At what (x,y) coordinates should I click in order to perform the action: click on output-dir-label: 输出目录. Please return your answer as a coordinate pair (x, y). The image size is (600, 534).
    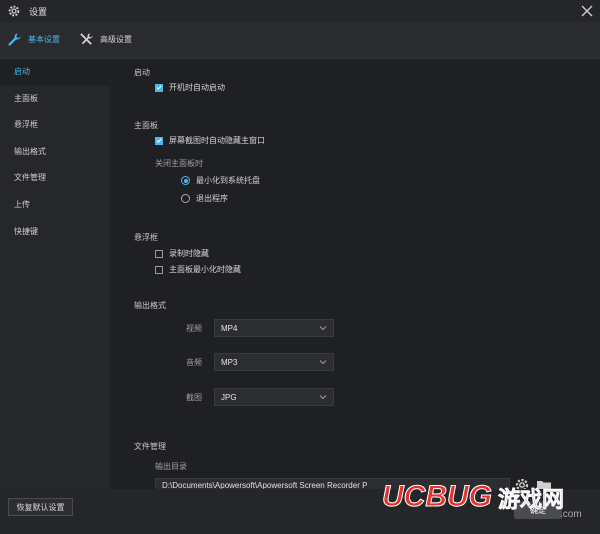
    Looking at the image, I should click on (171, 466).